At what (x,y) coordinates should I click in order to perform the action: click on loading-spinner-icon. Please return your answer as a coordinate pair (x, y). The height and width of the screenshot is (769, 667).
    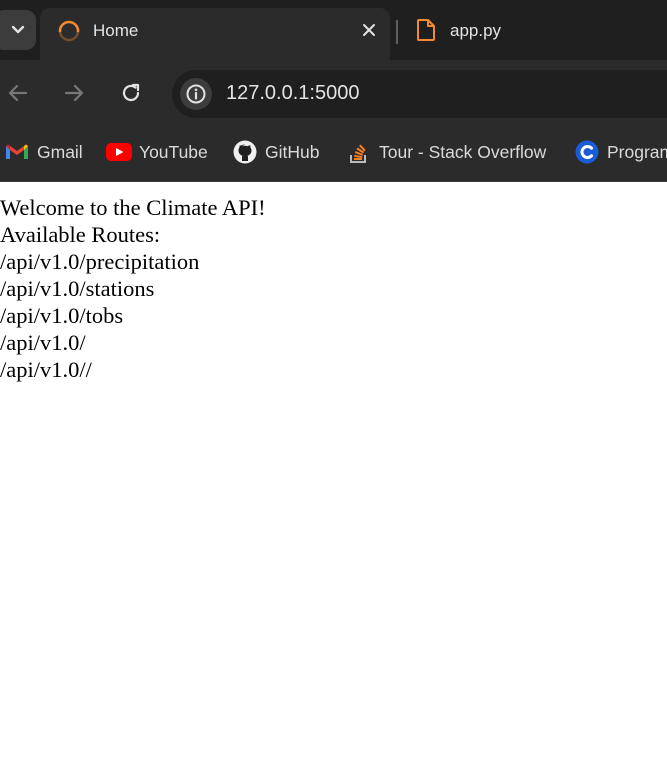
    Looking at the image, I should click on (69, 31).